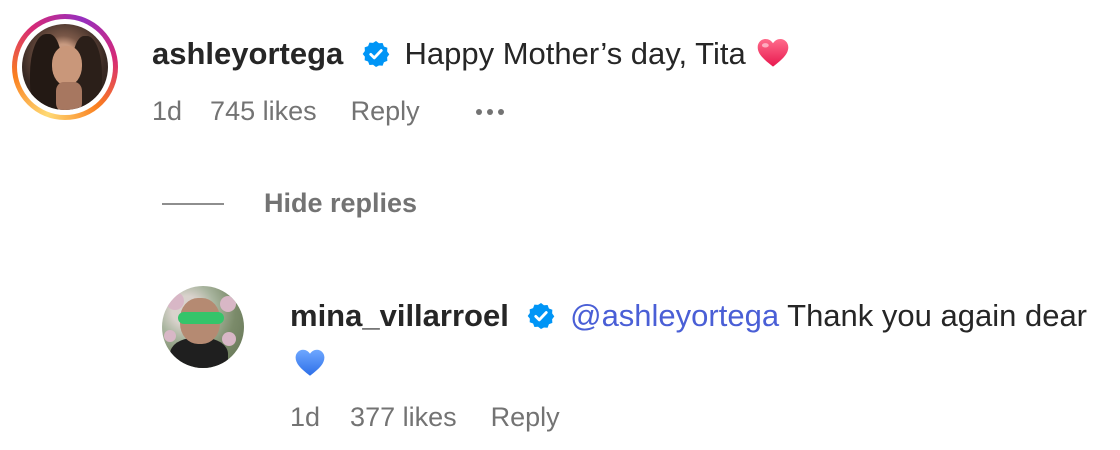 Image resolution: width=1120 pixels, height=450 pixels. Describe the element at coordinates (341, 203) in the screenshot. I see `hide-replies-label: Hide replies` at that location.